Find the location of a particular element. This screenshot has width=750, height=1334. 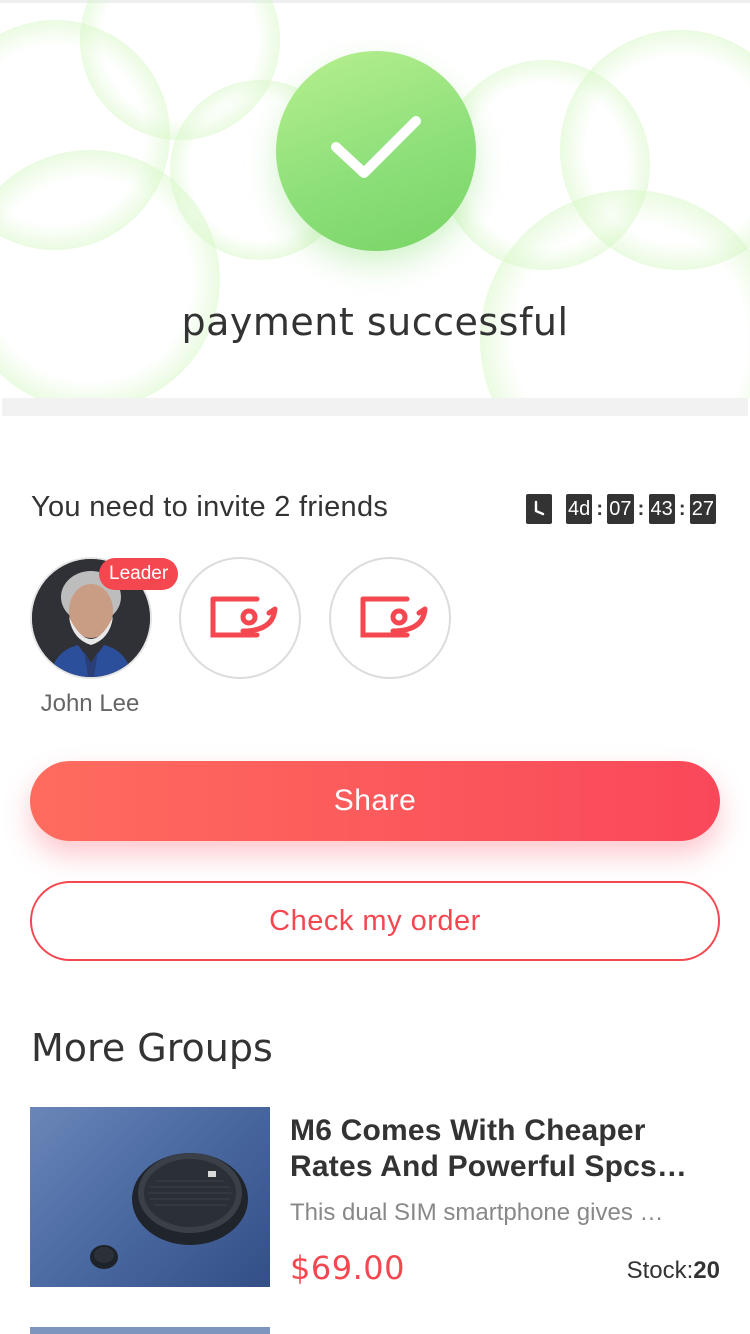

countdown-timer: 4d : 07 : 43 : 27 is located at coordinates (621, 509).